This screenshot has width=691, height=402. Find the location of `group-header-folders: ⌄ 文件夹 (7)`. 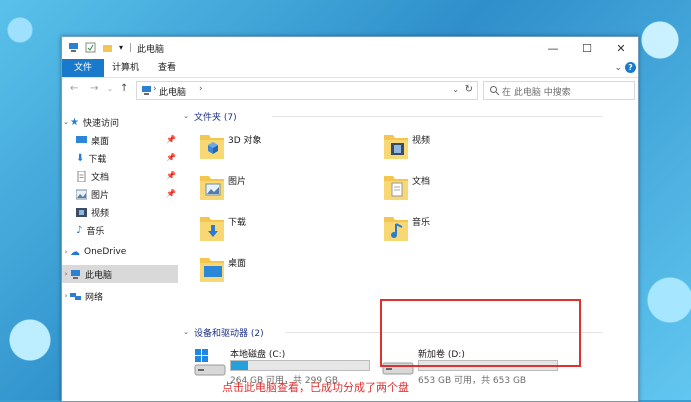

group-header-folders: ⌄ 文件夹 (7) is located at coordinates (392, 116).